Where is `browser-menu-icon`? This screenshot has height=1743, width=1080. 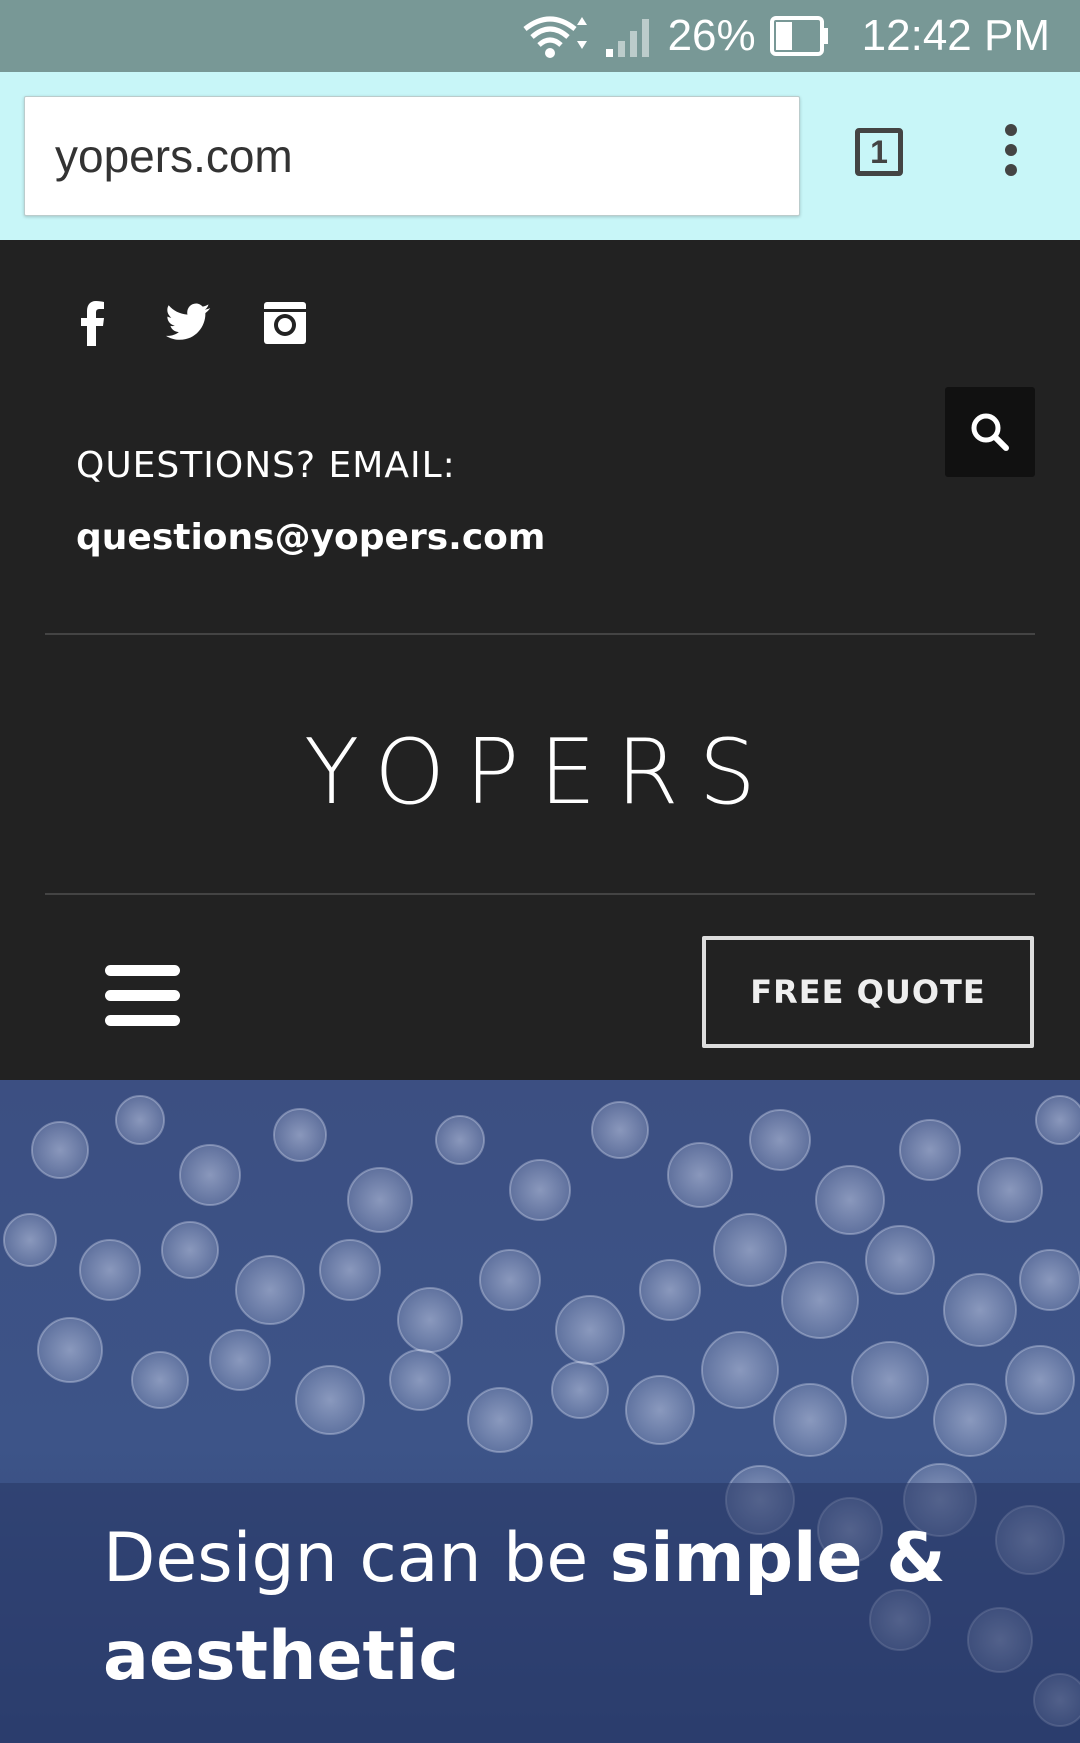
browser-menu-icon is located at coordinates (1011, 152).